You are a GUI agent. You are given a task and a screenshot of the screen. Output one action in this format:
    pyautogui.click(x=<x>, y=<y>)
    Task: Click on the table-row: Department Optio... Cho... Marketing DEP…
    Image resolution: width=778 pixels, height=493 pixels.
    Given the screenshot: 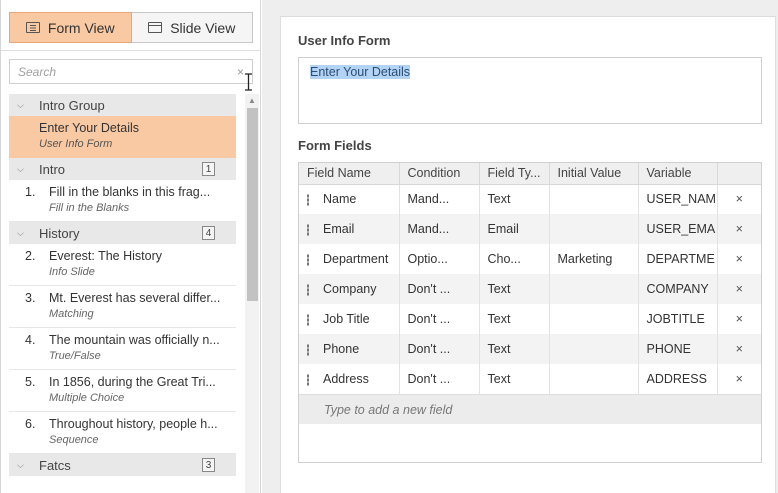 What is the action you would take?
    pyautogui.click(x=530, y=259)
    